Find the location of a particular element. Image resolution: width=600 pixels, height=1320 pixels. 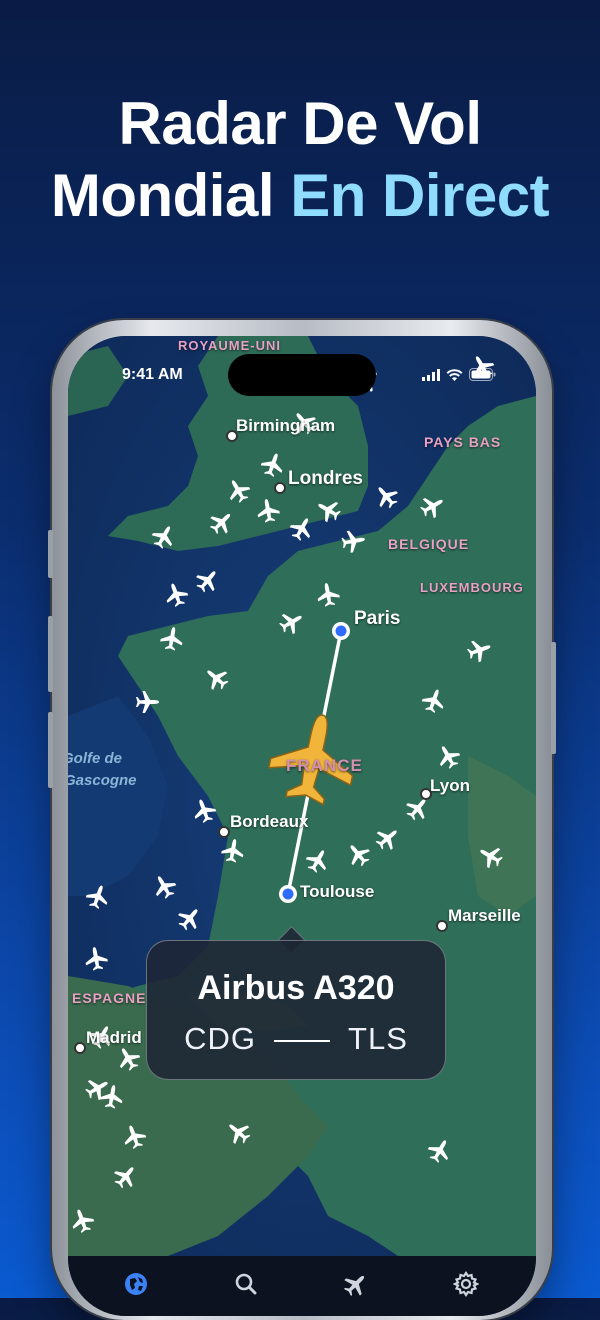

tab-settings is located at coordinates (466, 1284).